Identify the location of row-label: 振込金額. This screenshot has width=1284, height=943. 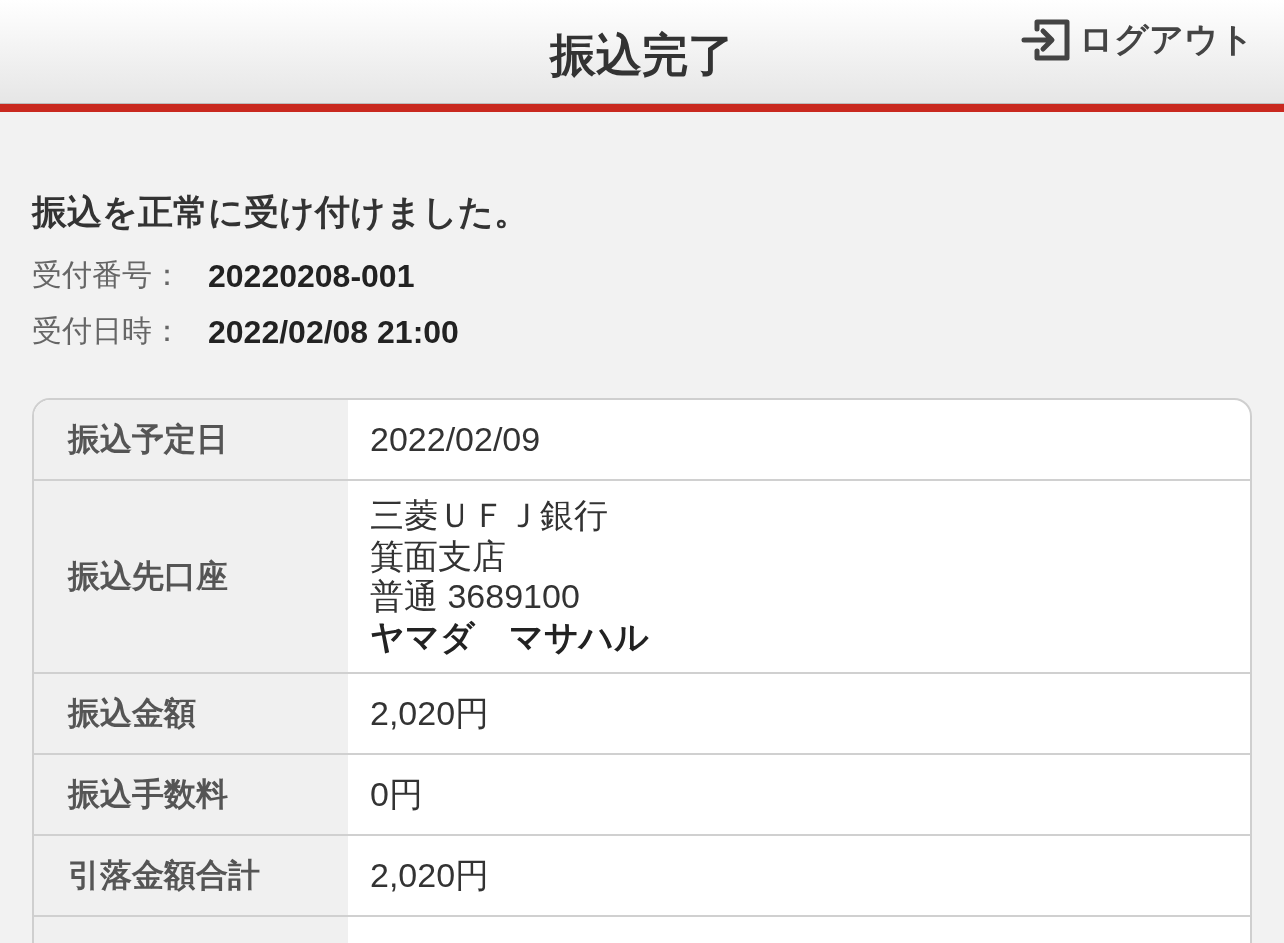
(191, 713).